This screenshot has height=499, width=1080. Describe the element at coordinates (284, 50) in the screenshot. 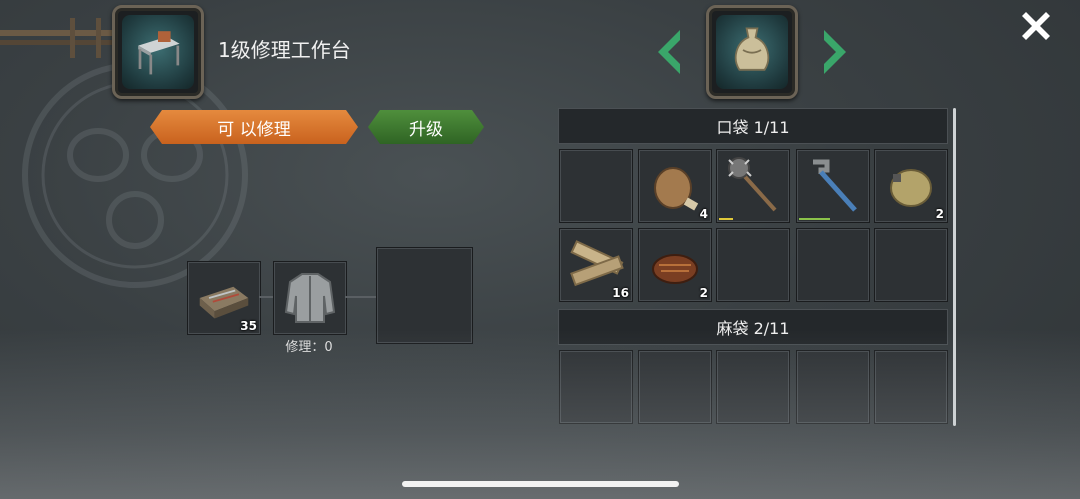

I see `page-title: 1级修理工作台` at that location.